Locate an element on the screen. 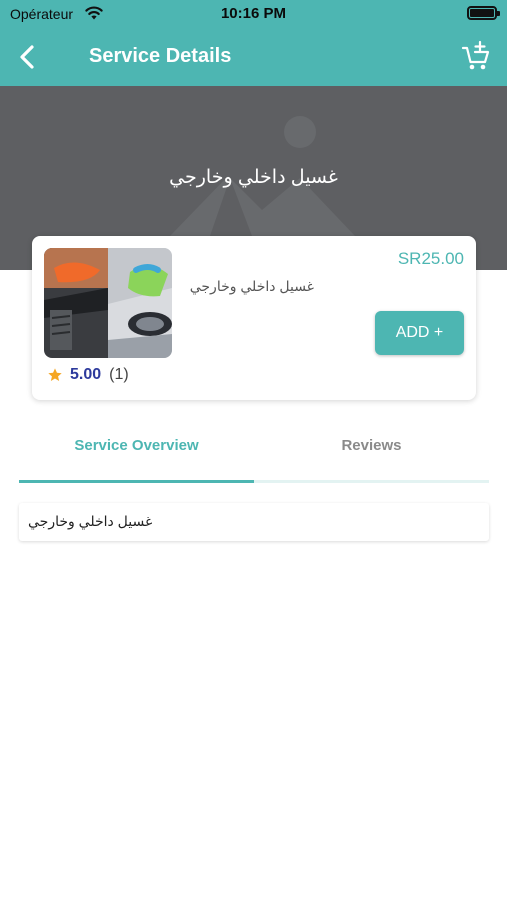 Image resolution: width=507 pixels, height=900 pixels. cart-button is located at coordinates (476, 56).